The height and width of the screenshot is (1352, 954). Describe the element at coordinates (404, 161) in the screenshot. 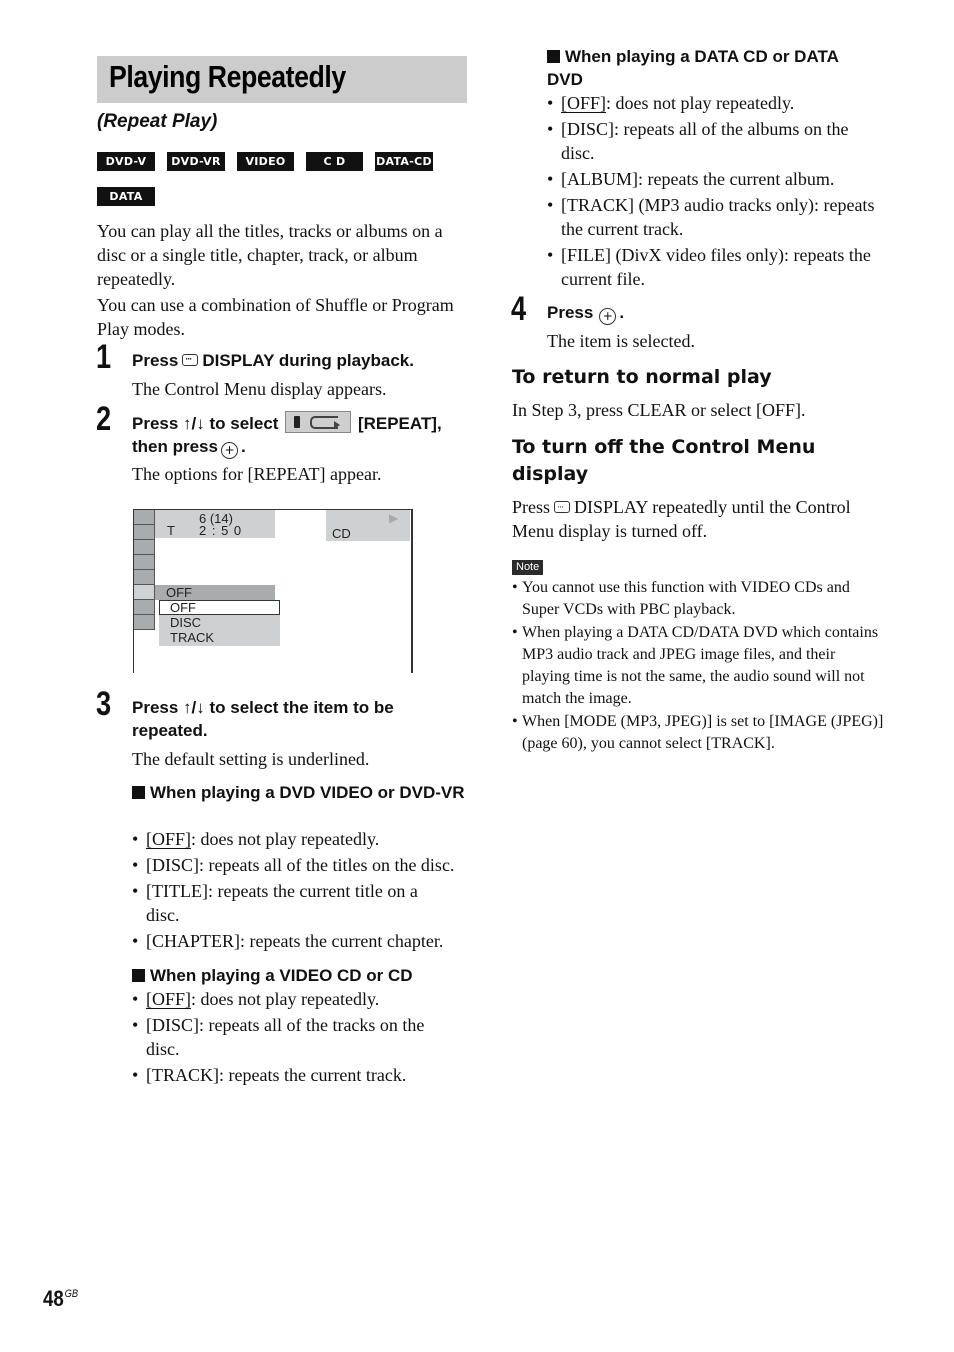

I see `badge-data-cd: DATA-CD` at that location.